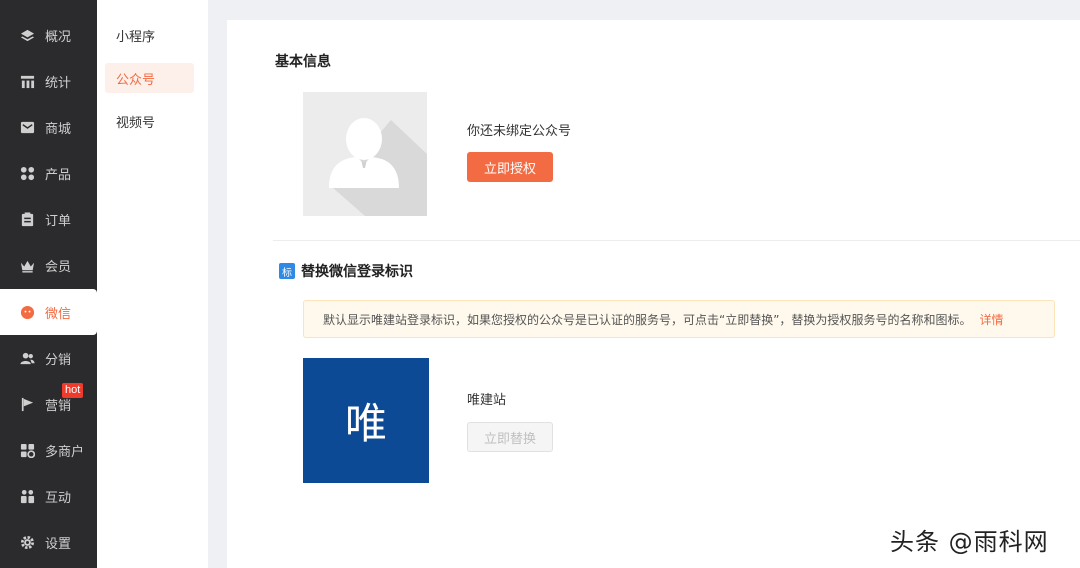 This screenshot has width=1080, height=568. I want to click on login-mark-title-text: 替换微信登录标识, so click(357, 272).